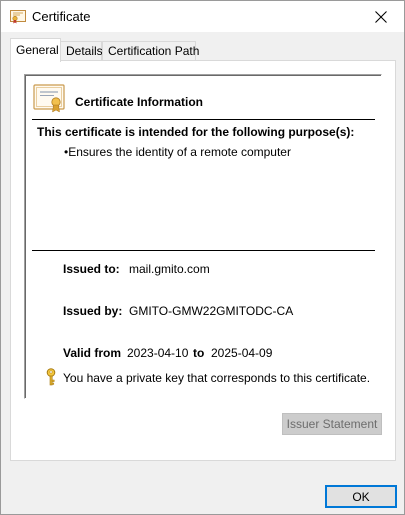 Image resolution: width=405 pixels, height=515 pixels. Describe the element at coordinates (211, 311) in the screenshot. I see `issued-by-value: GMITO-GMW22GMITODC-CA` at that location.